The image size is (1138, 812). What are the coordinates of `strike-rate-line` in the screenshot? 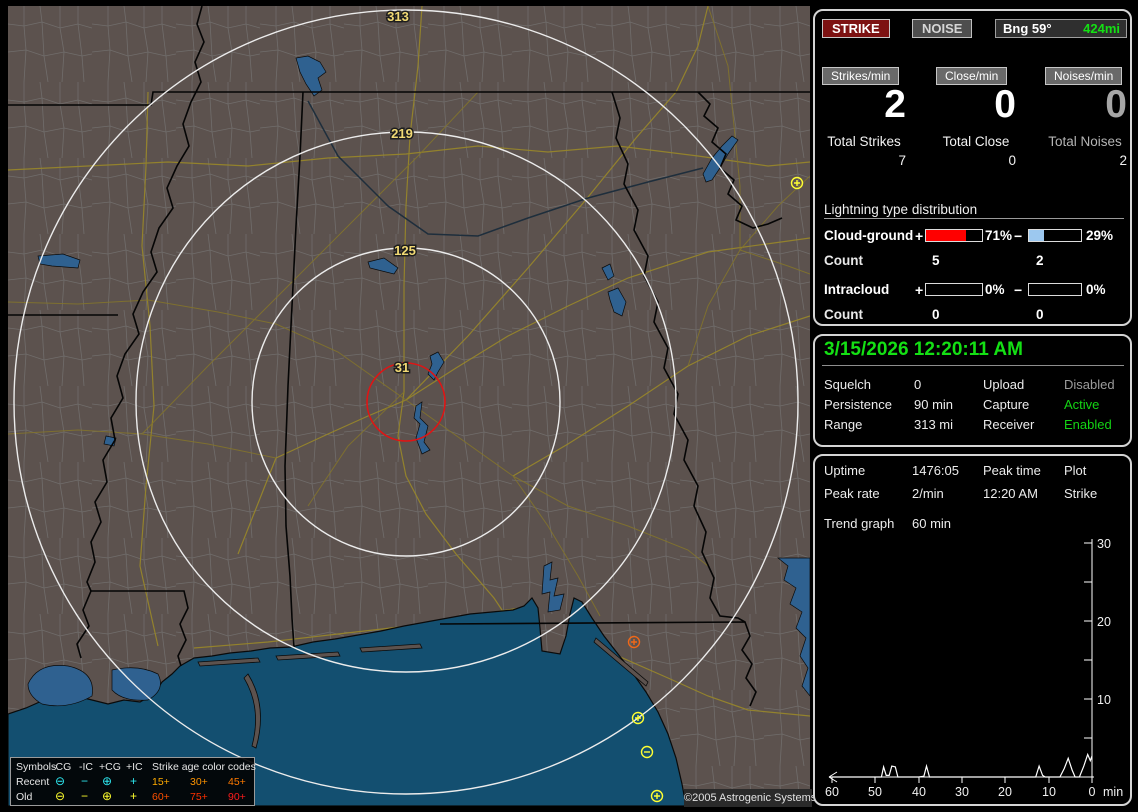 It's located at (962, 765).